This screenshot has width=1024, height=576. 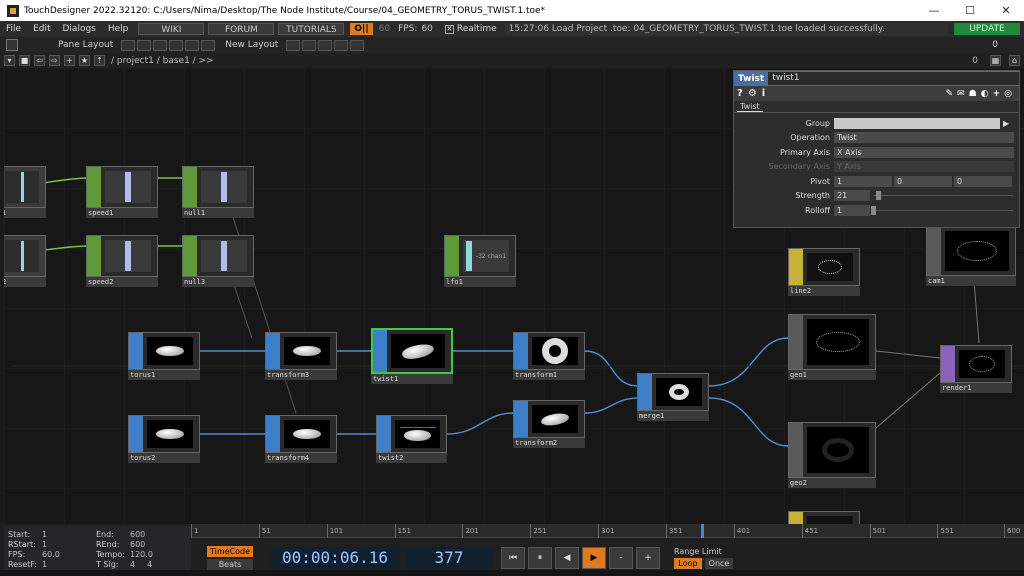 I want to click on comment-icon: ✉, so click(x=961, y=94).